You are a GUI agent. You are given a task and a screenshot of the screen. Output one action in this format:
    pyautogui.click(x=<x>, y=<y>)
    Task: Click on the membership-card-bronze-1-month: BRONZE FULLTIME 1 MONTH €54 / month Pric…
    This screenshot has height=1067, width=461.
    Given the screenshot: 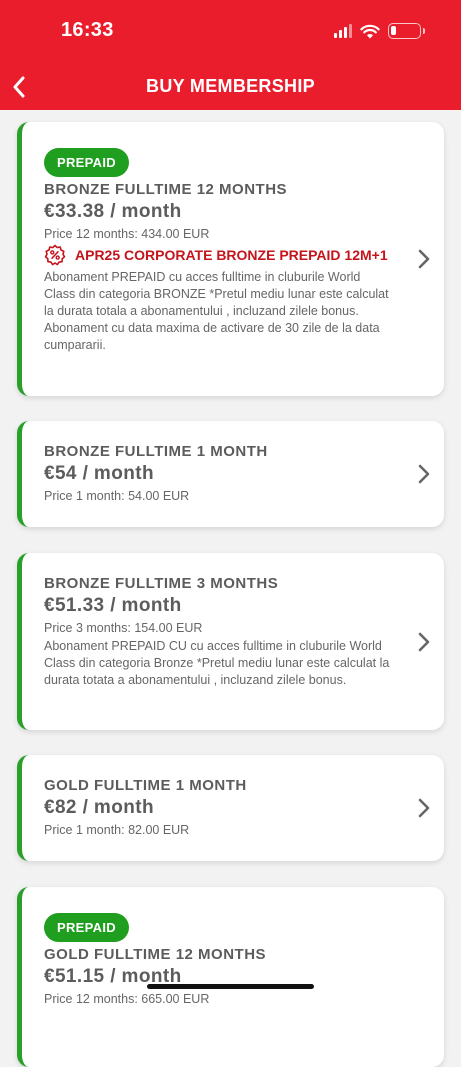 What is the action you would take?
    pyautogui.click(x=230, y=474)
    